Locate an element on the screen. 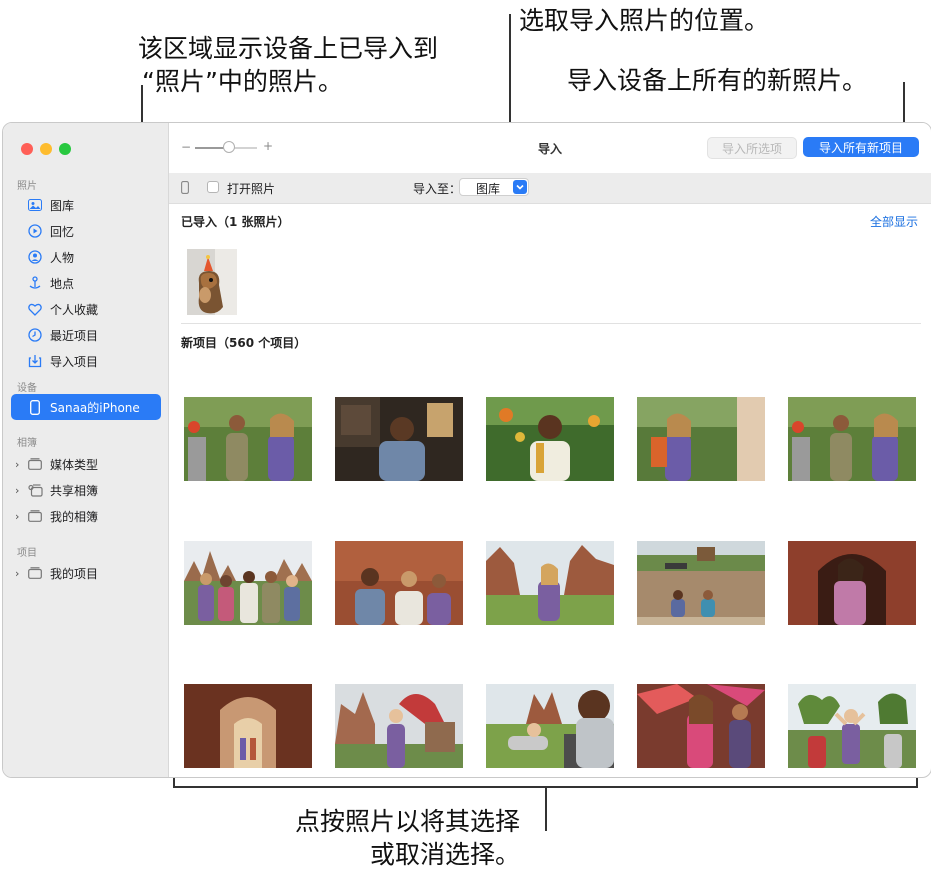 This screenshot has width=931, height=875. sidebar-item-label: 导入项目 is located at coordinates (74, 361).